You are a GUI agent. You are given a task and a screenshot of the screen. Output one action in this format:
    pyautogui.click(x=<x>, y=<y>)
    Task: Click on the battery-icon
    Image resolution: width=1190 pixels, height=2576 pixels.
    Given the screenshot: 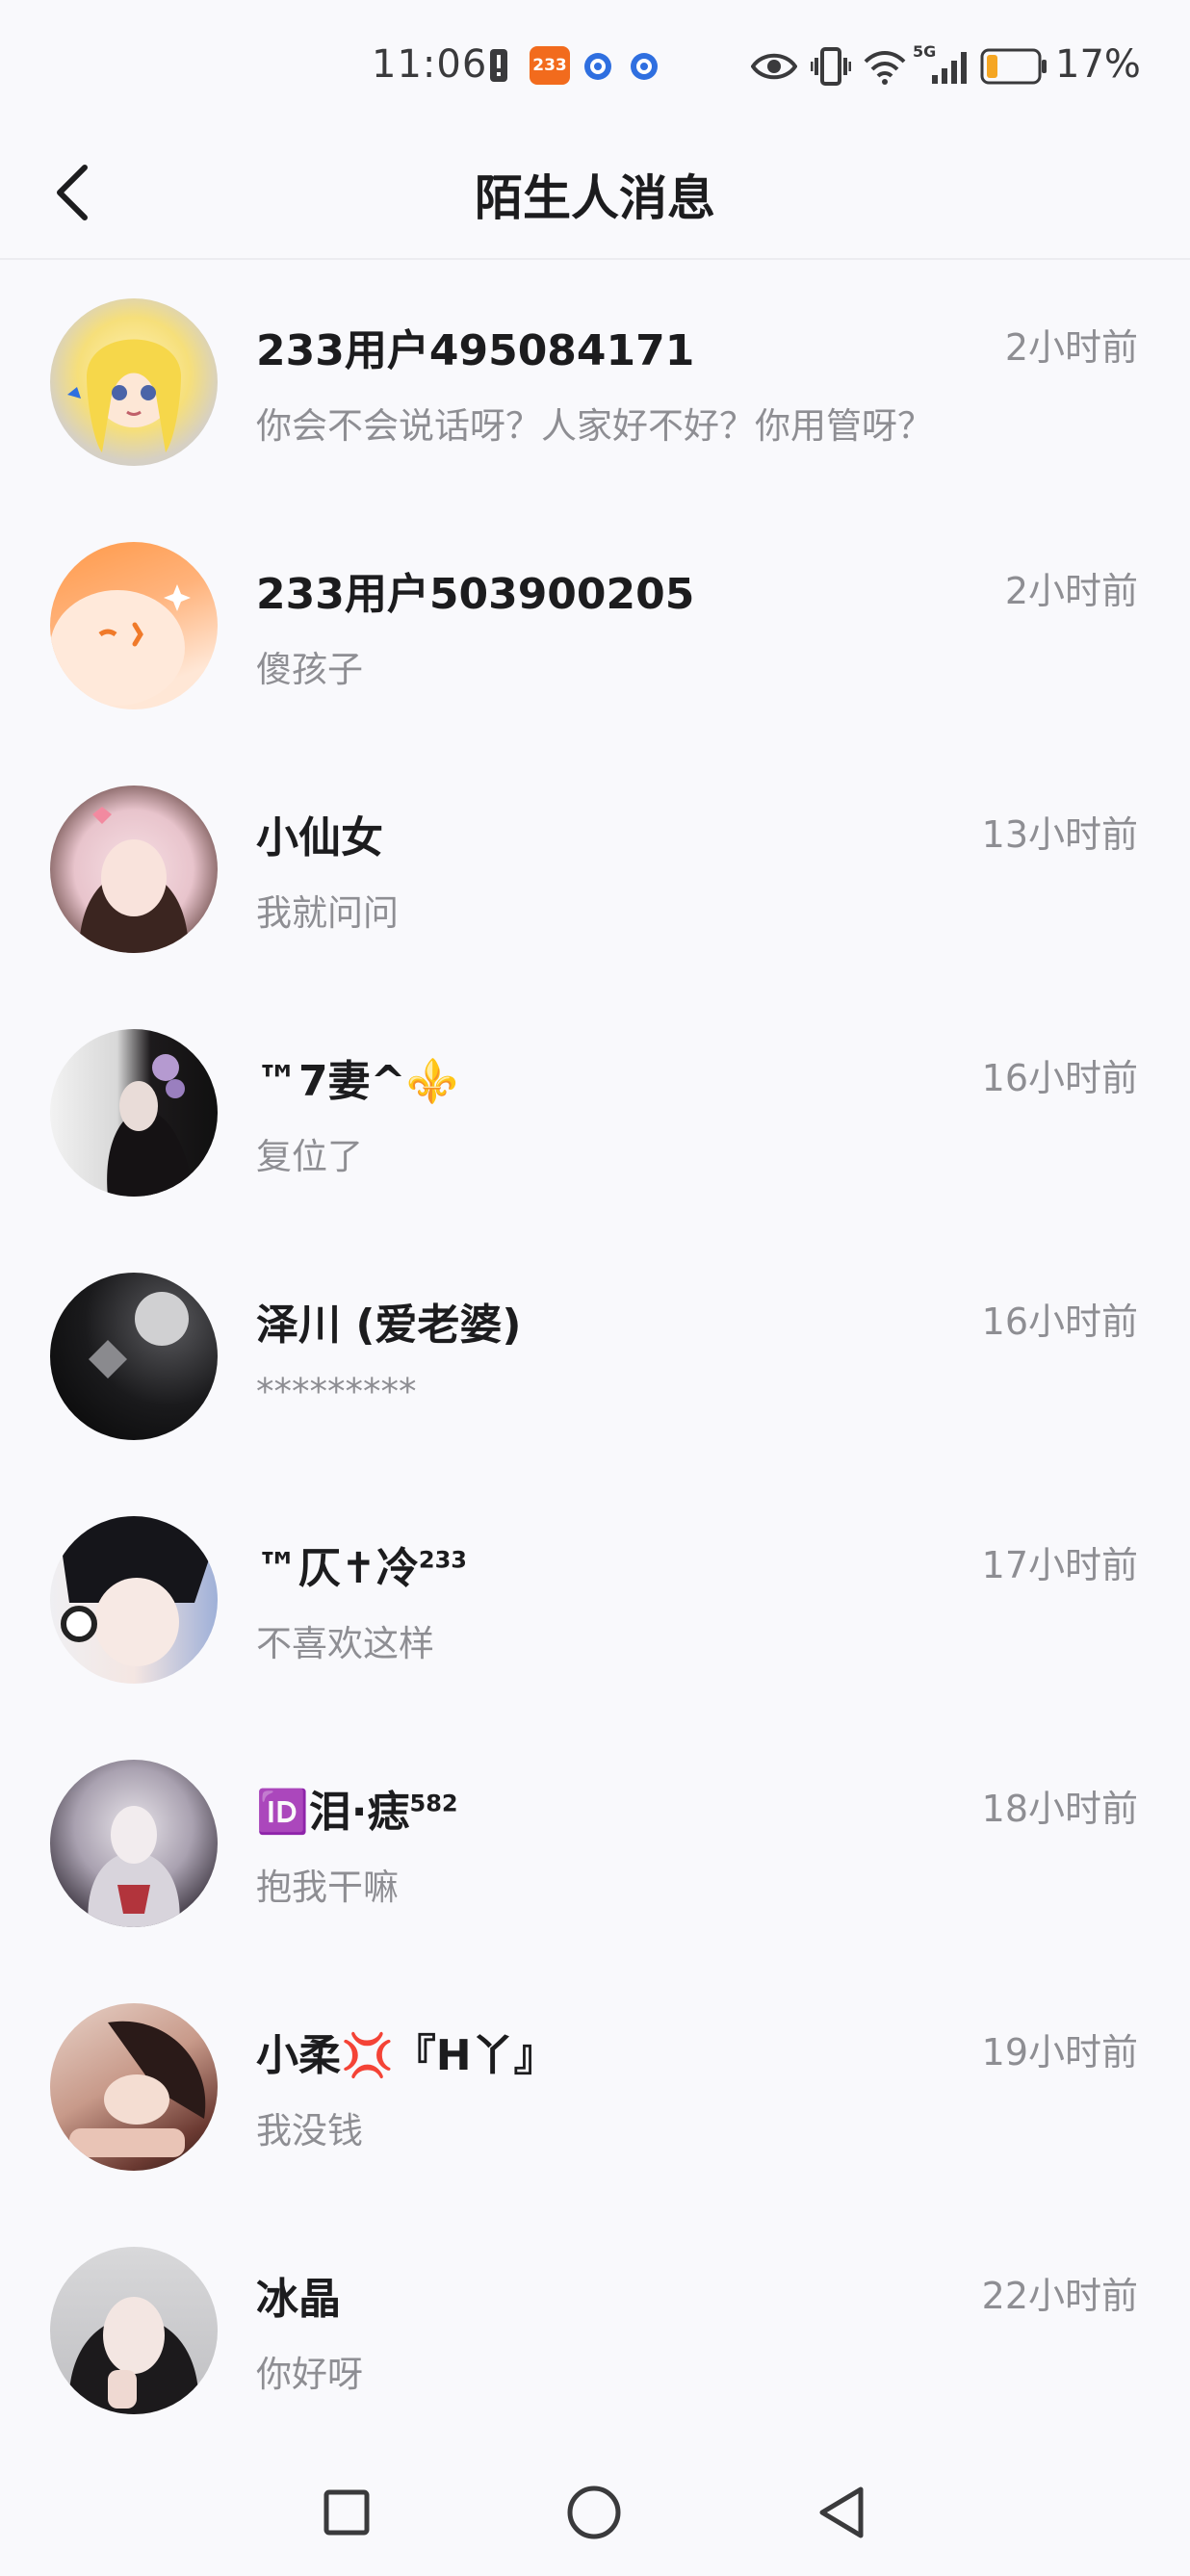 What is the action you would take?
    pyautogui.click(x=1014, y=66)
    